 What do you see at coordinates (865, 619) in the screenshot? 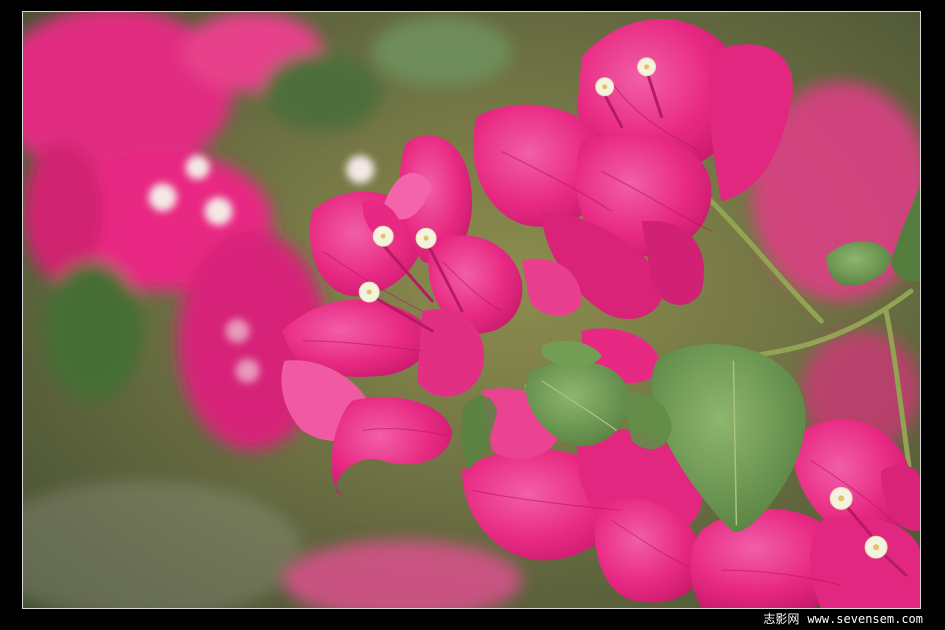
I see `watermark-url: www.sevensem.com` at bounding box center [865, 619].